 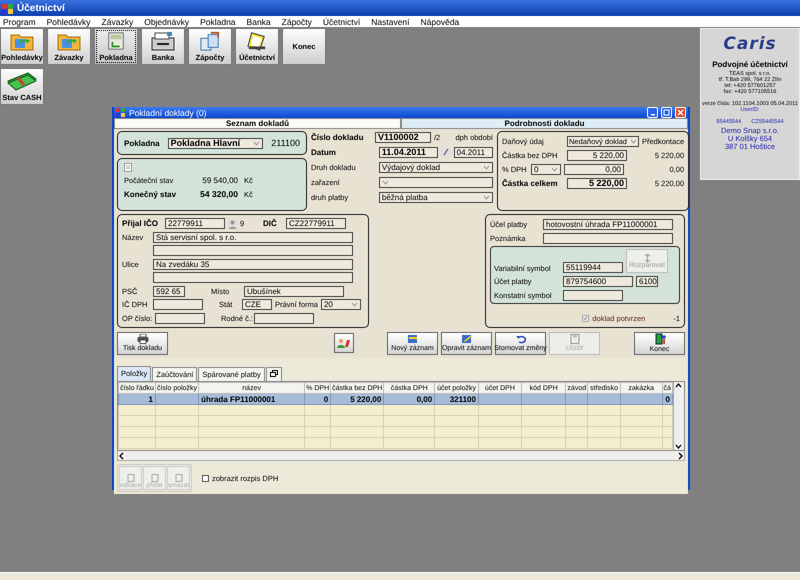 What do you see at coordinates (142, 143) in the screenshot?
I see `field-label: Pokladna` at bounding box center [142, 143].